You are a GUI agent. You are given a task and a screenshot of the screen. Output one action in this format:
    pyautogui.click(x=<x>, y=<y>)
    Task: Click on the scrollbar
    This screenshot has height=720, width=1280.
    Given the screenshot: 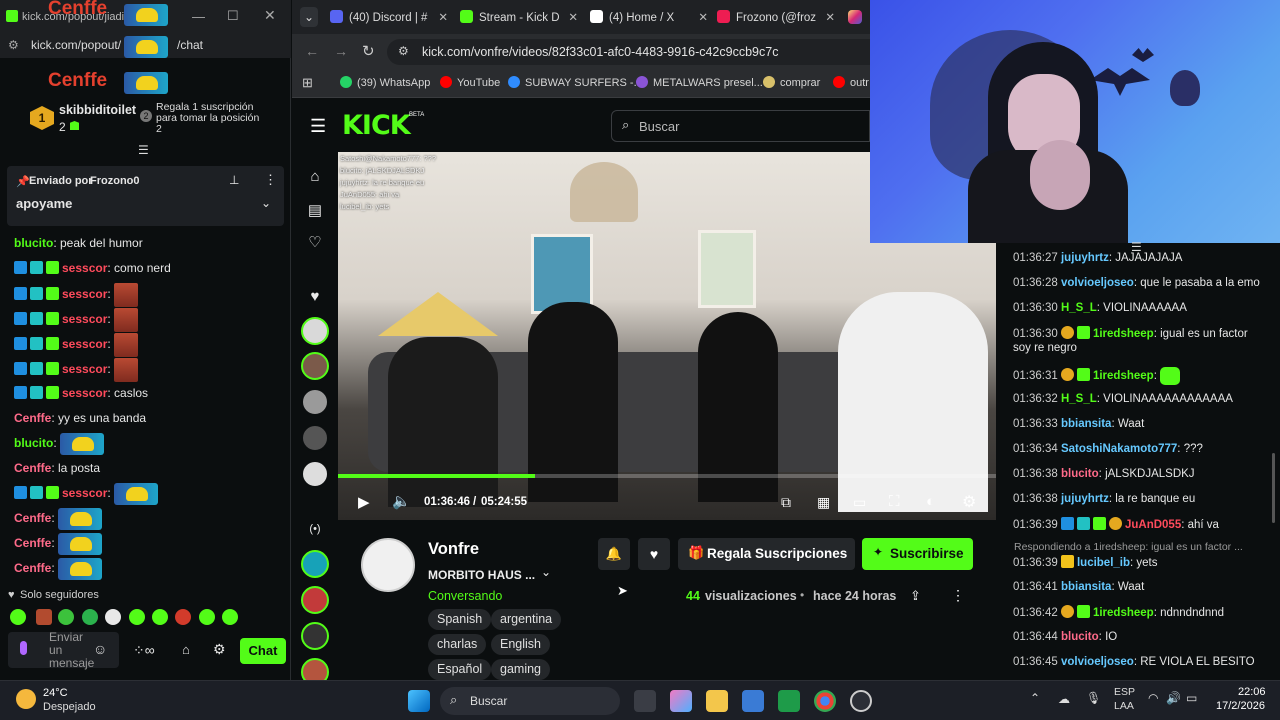 What is the action you would take?
    pyautogui.click(x=1273, y=488)
    